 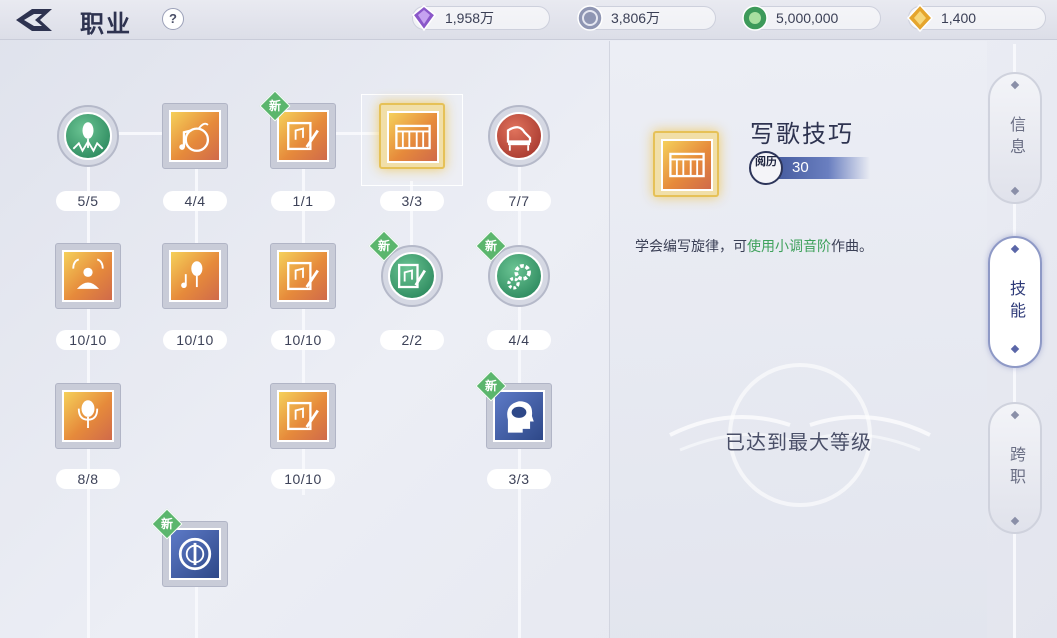 I want to click on music-note-fruit-icon, so click(x=194, y=137).